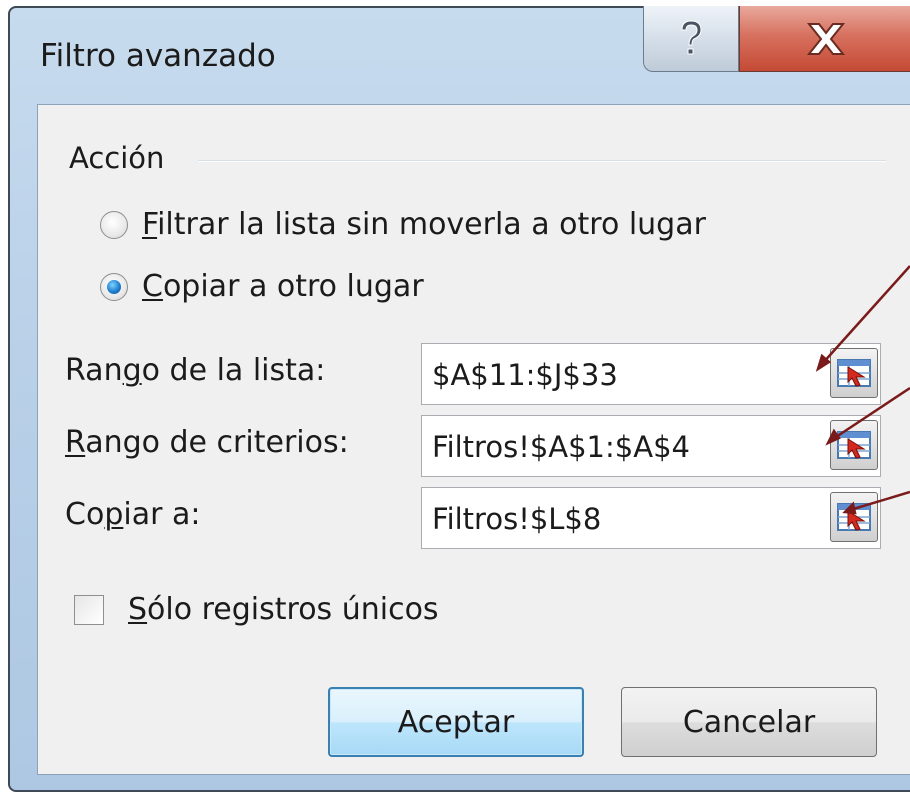 The image size is (910, 795). Describe the element at coordinates (456, 722) in the screenshot. I see `accept-button: Aceptar` at that location.